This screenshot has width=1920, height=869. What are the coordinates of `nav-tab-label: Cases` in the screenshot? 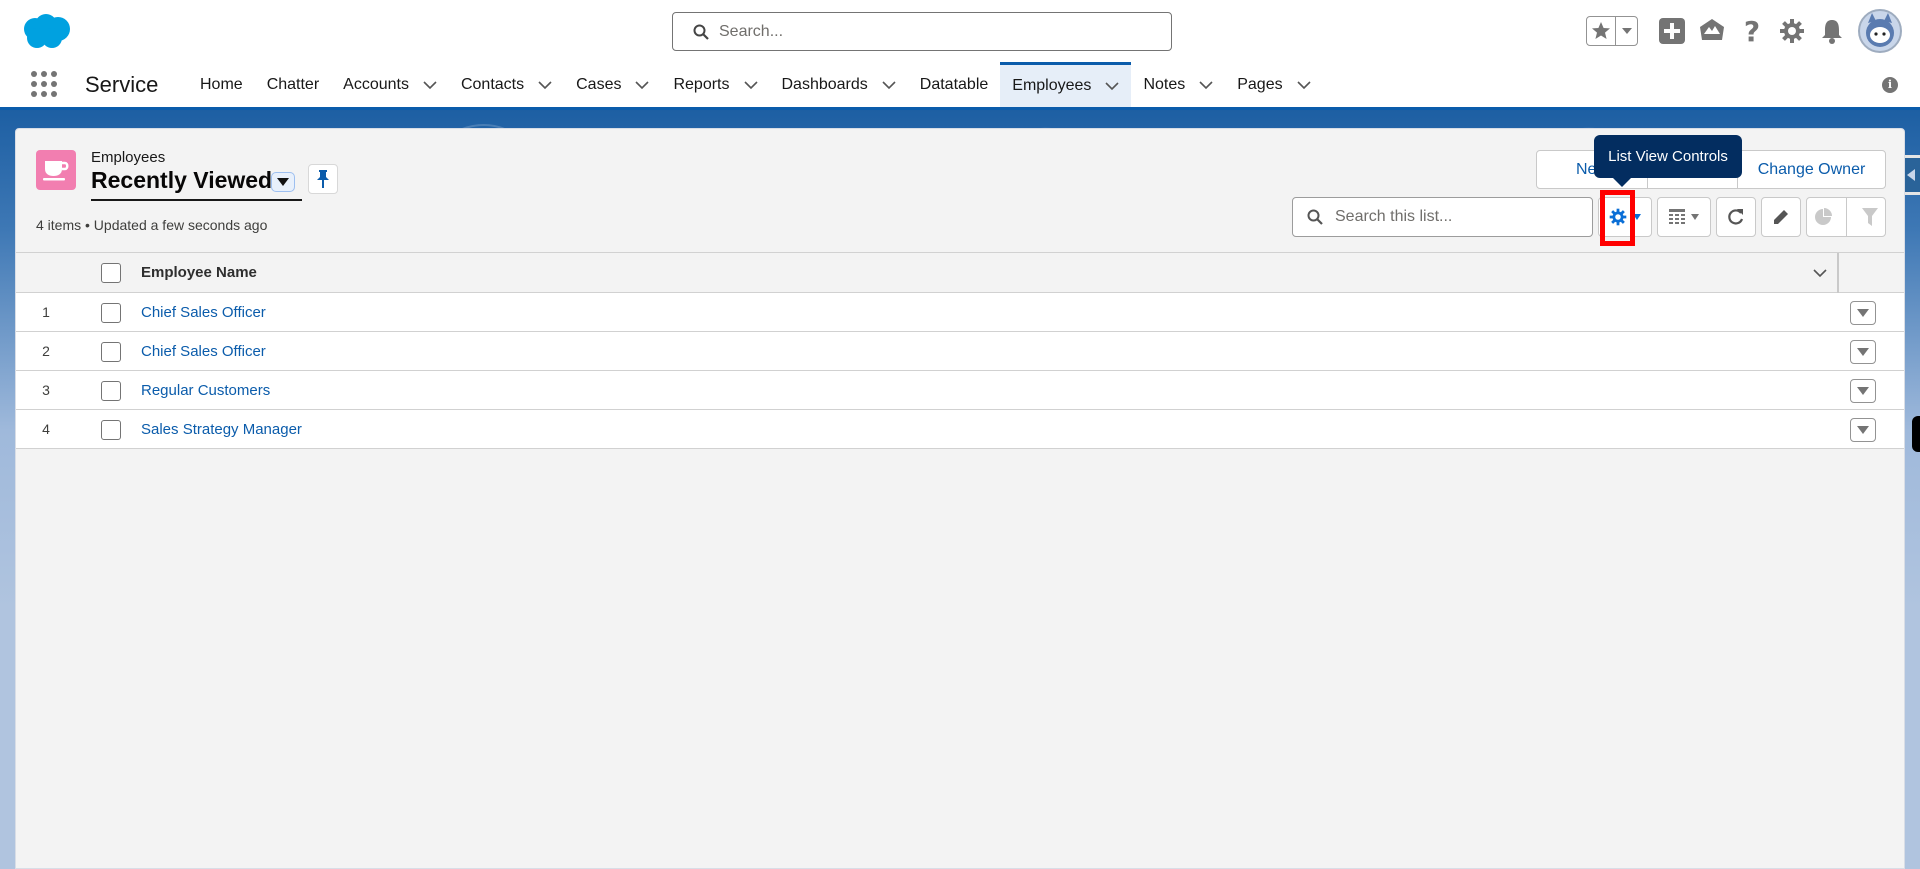 It's located at (599, 84).